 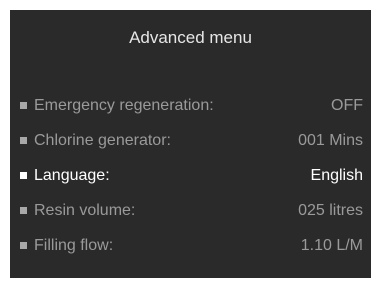 What do you see at coordinates (330, 210) in the screenshot?
I see `menu-item-value: 025 litres` at bounding box center [330, 210].